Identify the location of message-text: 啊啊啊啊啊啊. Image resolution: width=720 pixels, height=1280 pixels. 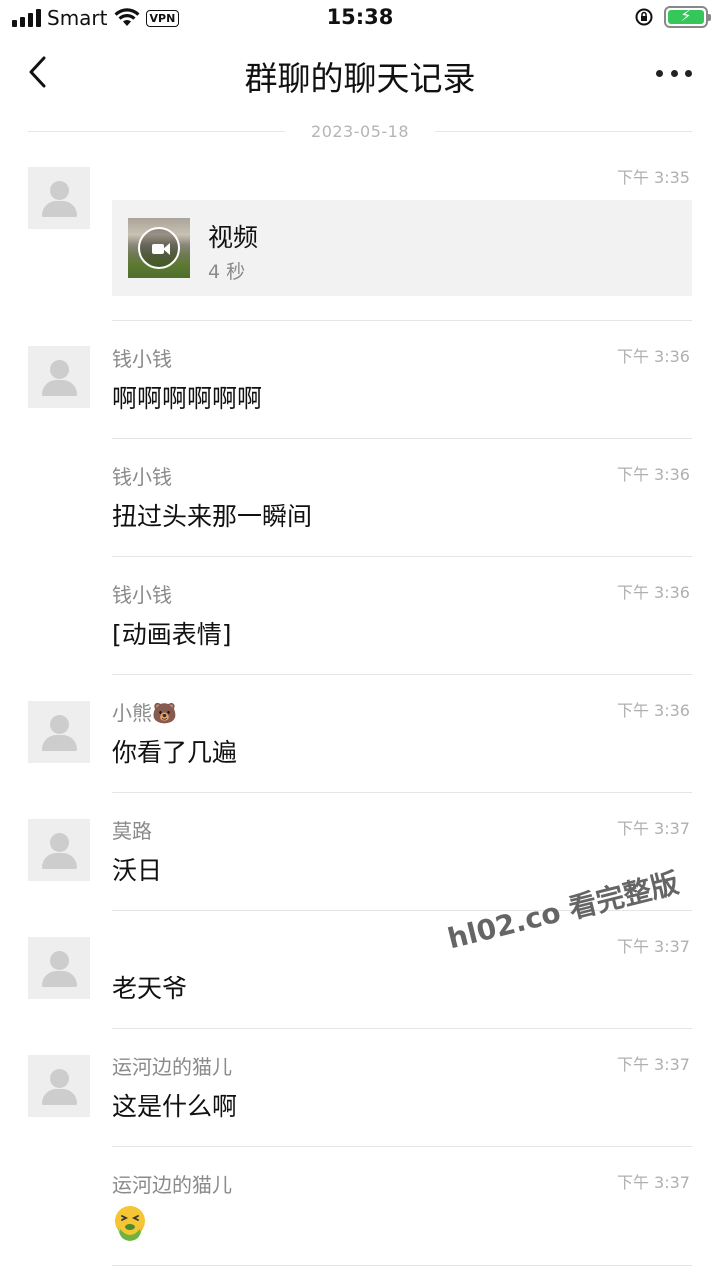
(187, 398).